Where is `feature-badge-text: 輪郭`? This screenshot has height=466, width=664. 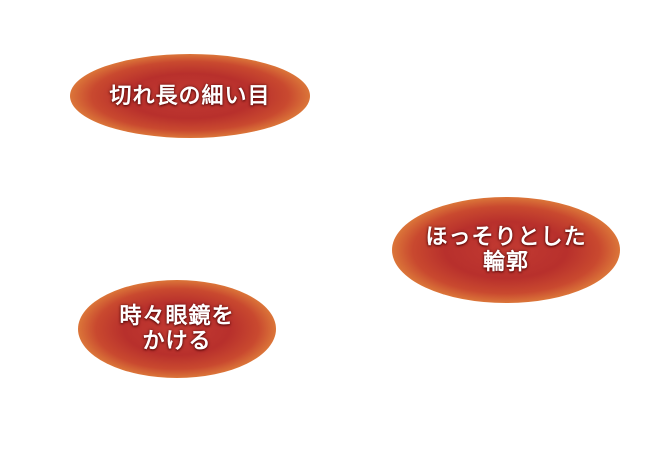
feature-badge-text: 輪郭 is located at coordinates (505, 262).